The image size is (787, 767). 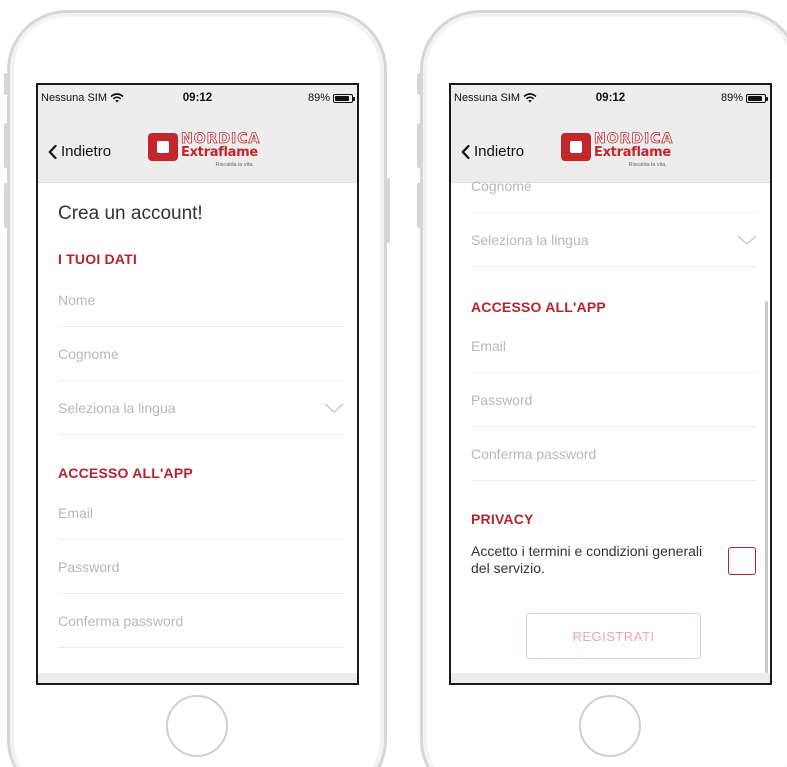 What do you see at coordinates (613, 636) in the screenshot?
I see `register-button: REGISTRATI` at bounding box center [613, 636].